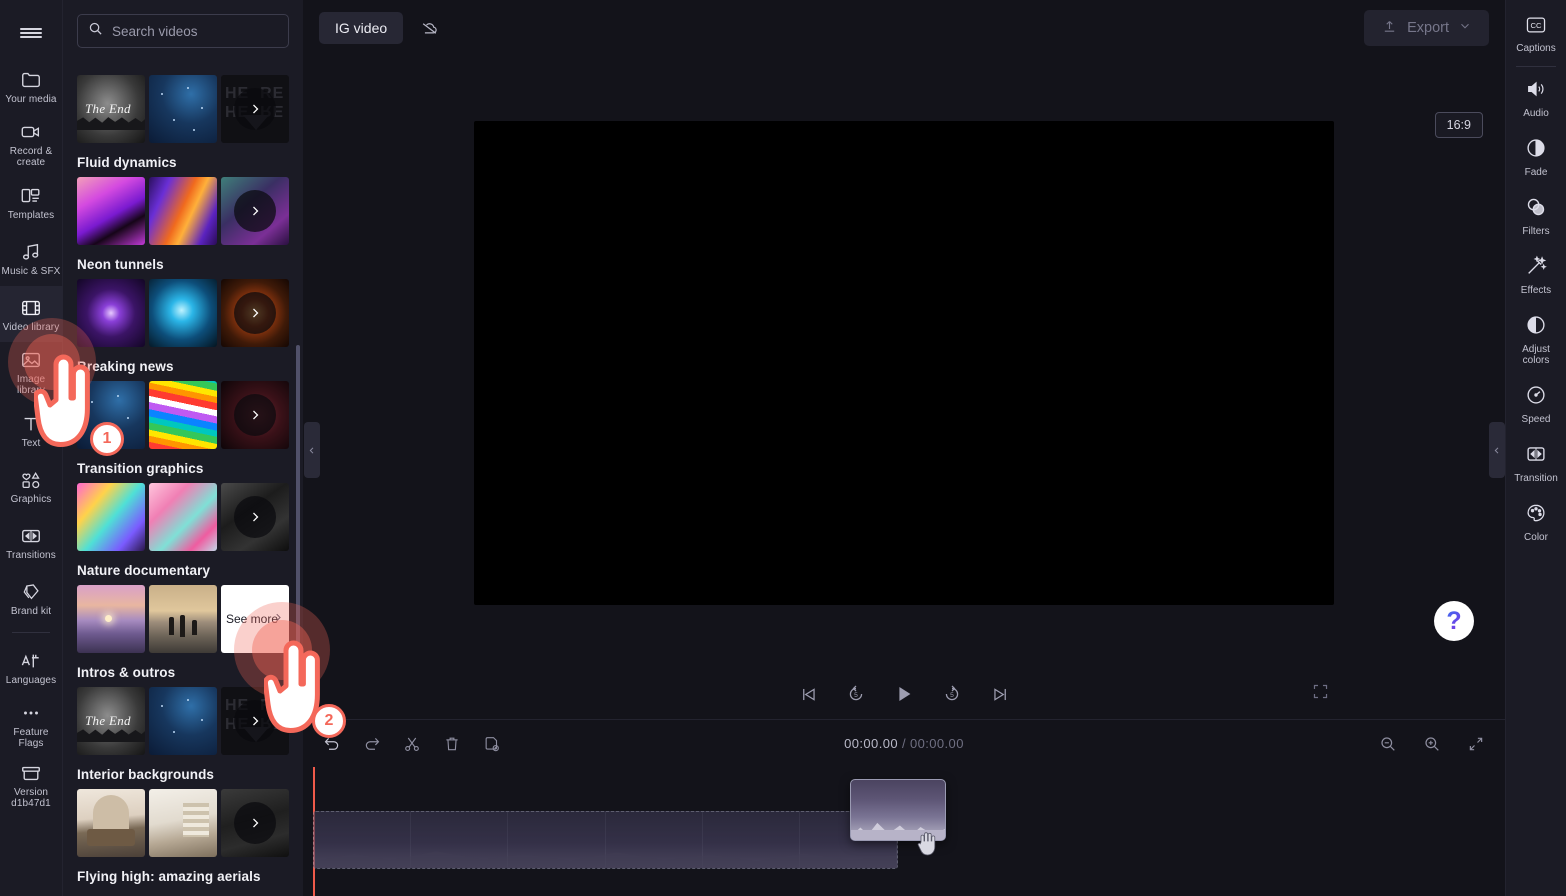 Image resolution: width=1566 pixels, height=896 pixels. I want to click on video-thumb-glitch-bars, so click(183, 415).